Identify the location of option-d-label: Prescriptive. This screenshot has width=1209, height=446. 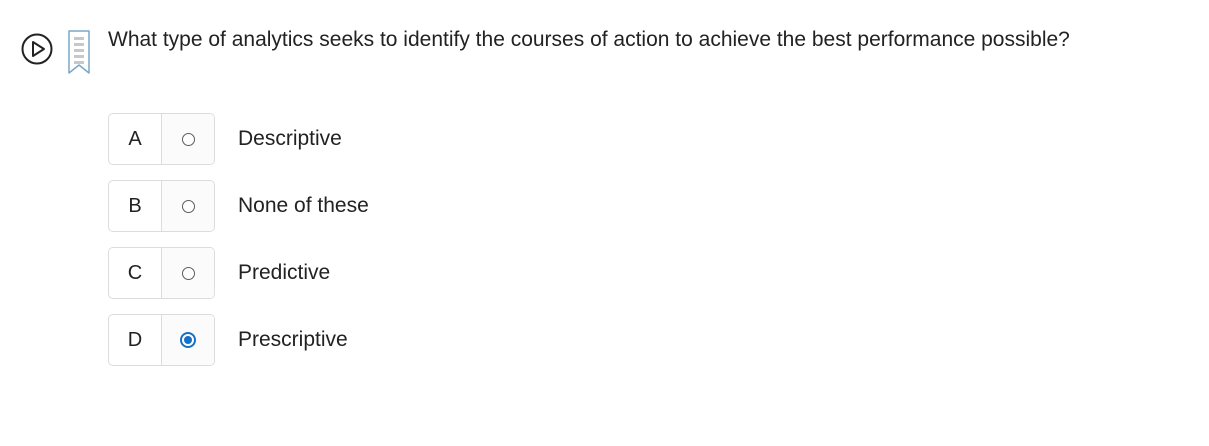
(293, 339).